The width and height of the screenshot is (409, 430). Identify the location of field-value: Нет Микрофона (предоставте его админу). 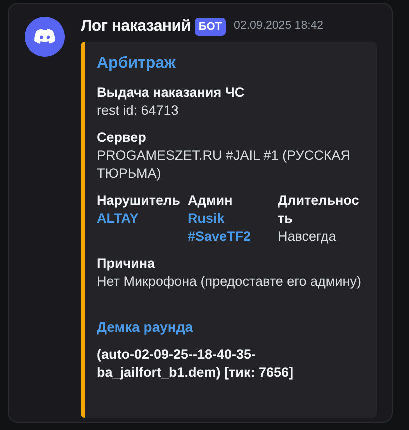
(229, 282).